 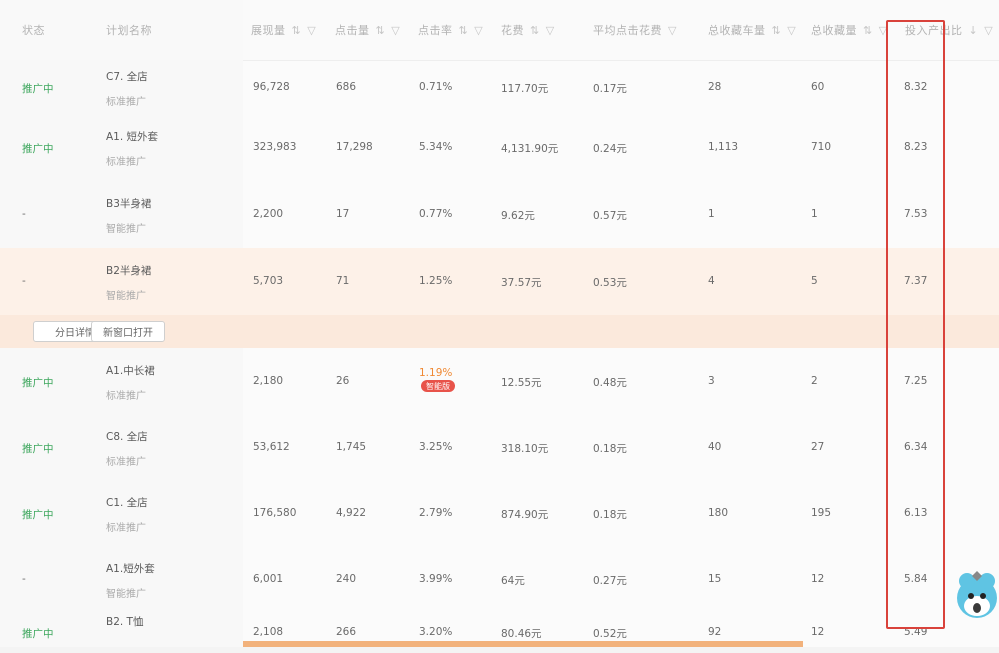 I want to click on impressions-cell: 5,703, so click(x=268, y=280).